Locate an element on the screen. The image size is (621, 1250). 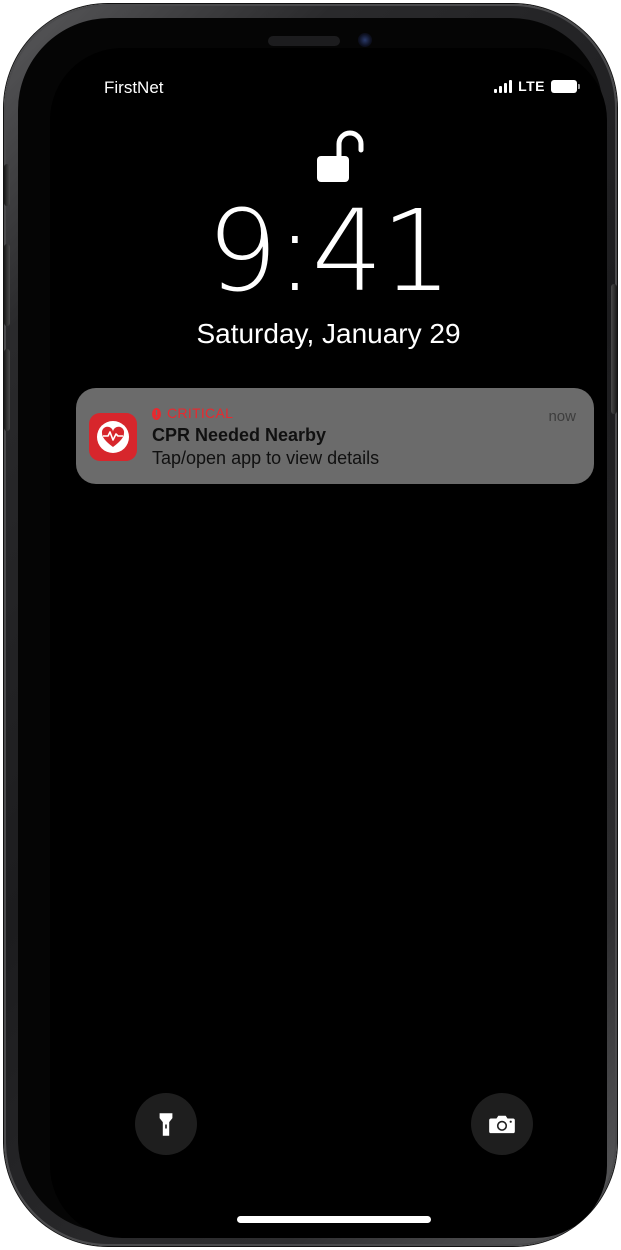
heart-pulse-icon is located at coordinates (113, 437).